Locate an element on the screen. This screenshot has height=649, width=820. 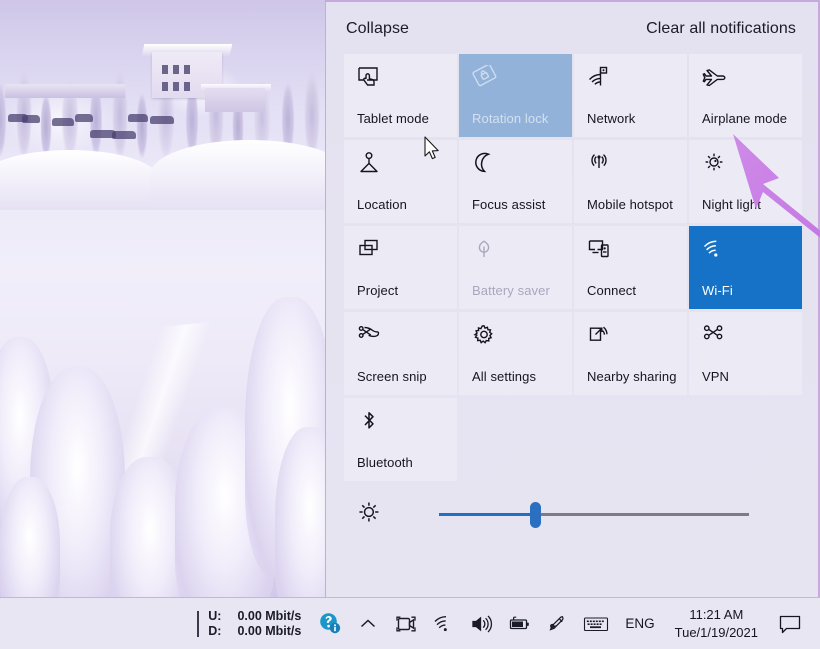
nearby-sharing-icon is located at coordinates (632, 340).